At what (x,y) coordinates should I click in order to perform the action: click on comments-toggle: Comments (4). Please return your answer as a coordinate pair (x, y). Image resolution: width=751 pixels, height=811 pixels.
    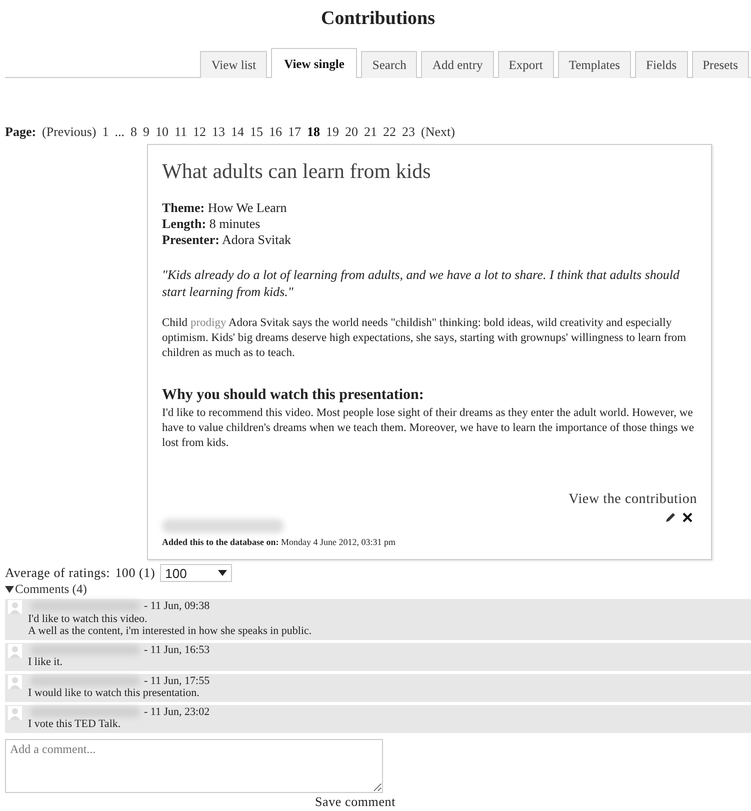
    Looking at the image, I should click on (51, 589).